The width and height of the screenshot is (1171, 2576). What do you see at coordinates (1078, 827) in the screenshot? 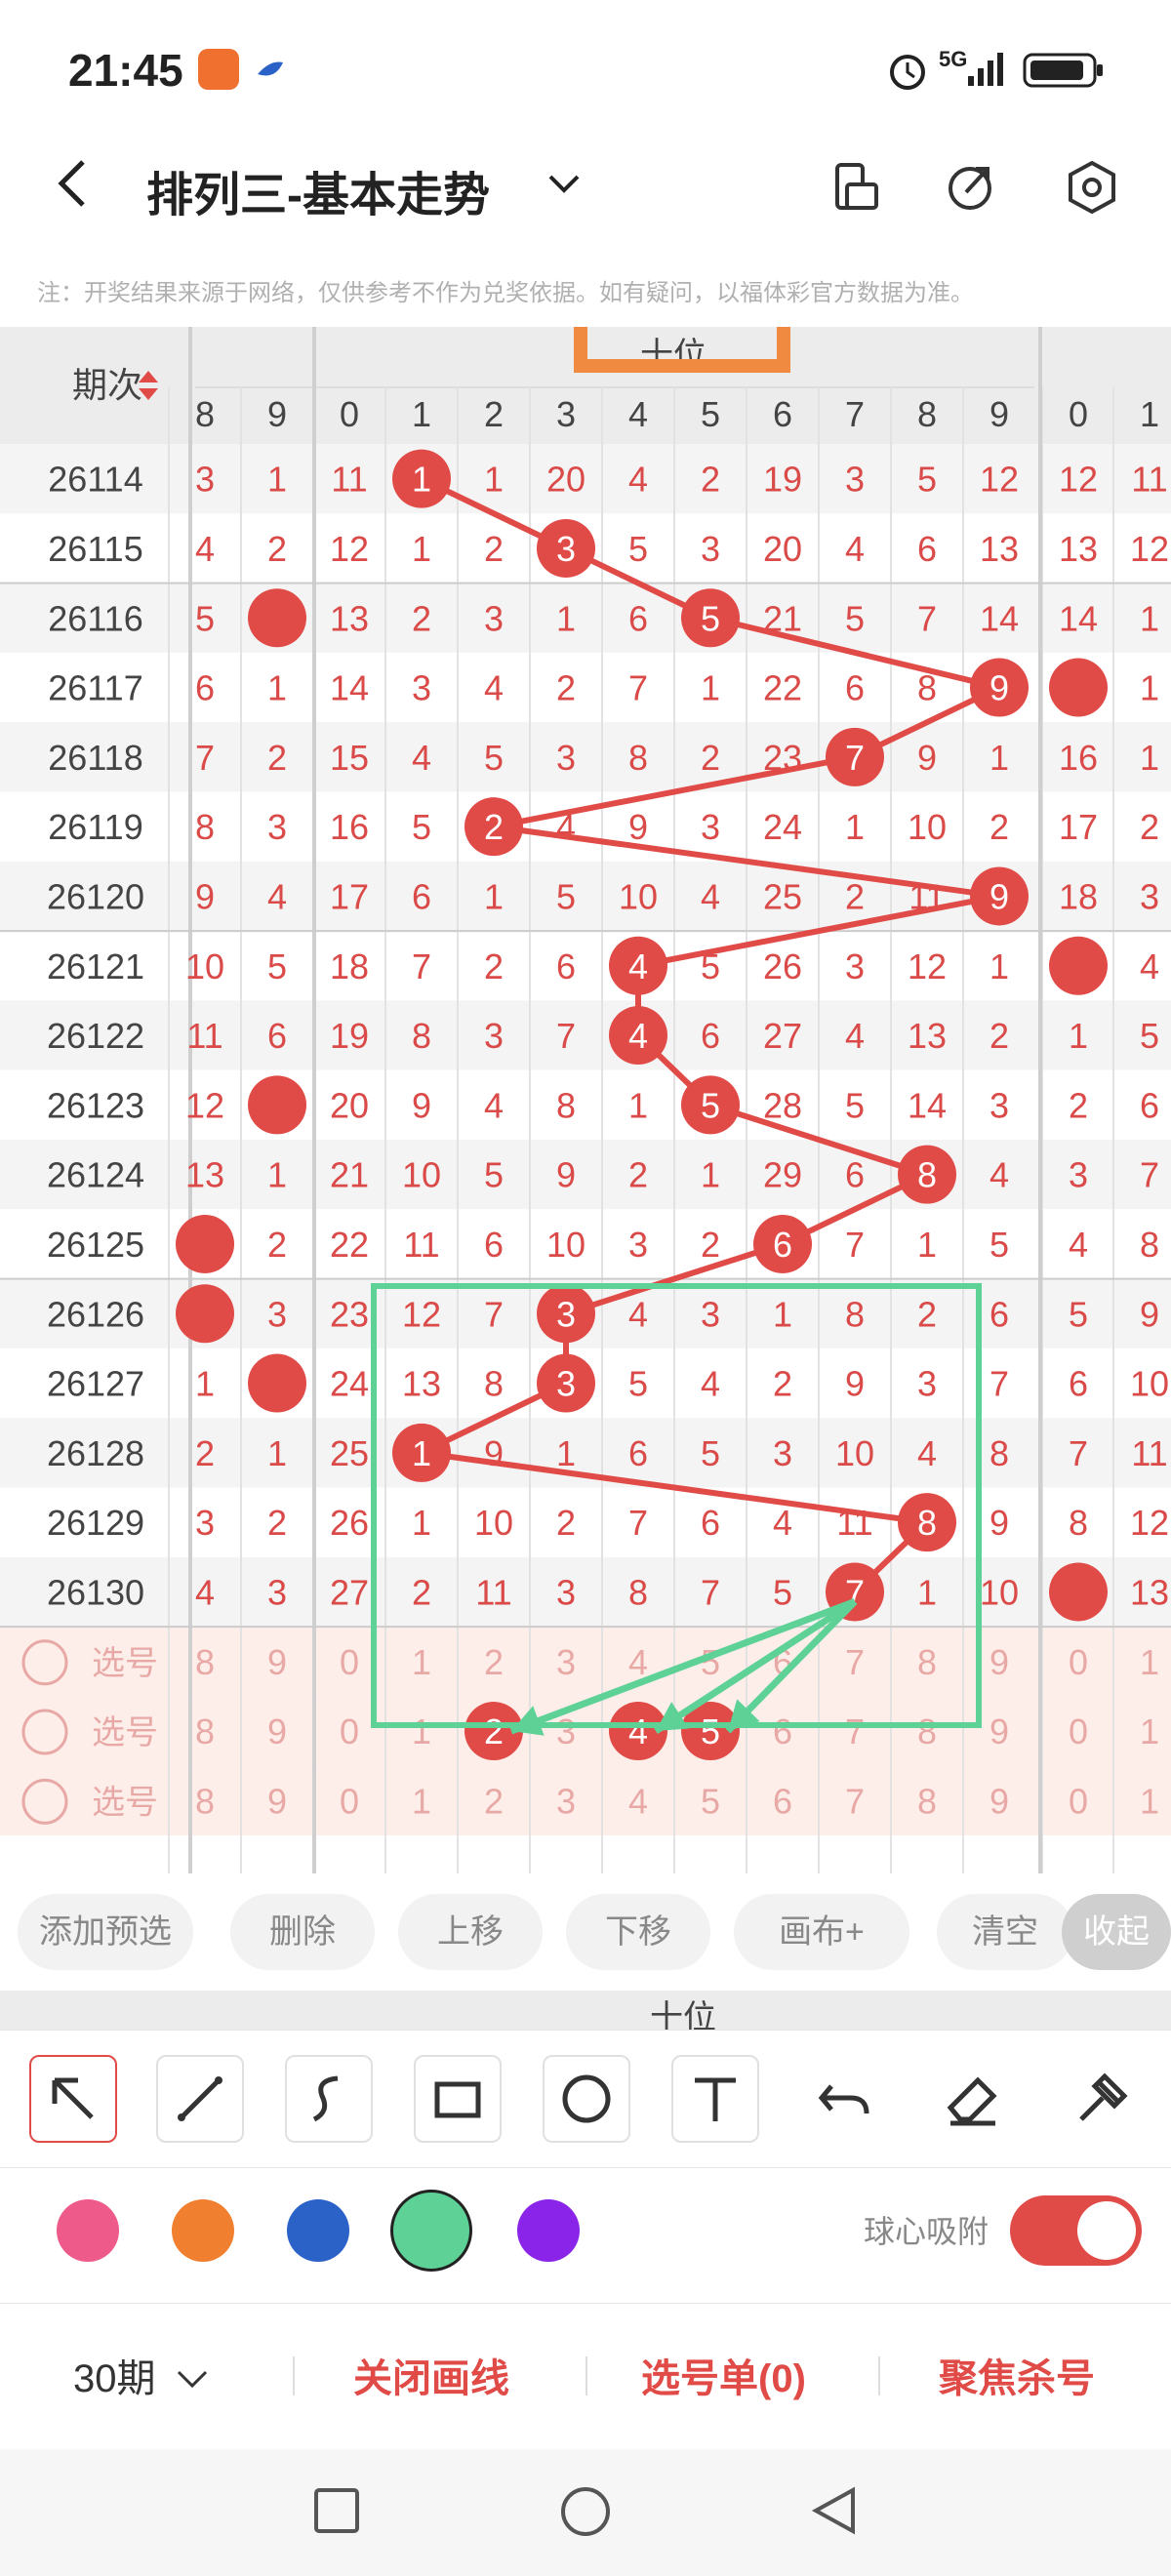
I see `cell-value: 17` at bounding box center [1078, 827].